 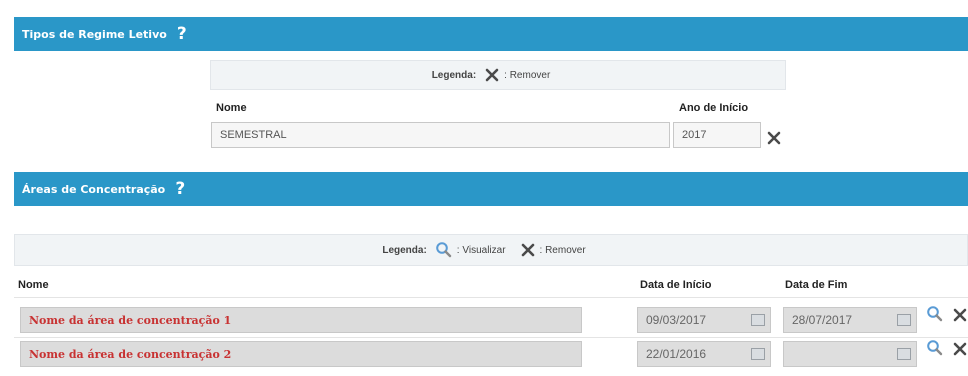 I want to click on col-header-year: Ano de Início, so click(x=714, y=108).